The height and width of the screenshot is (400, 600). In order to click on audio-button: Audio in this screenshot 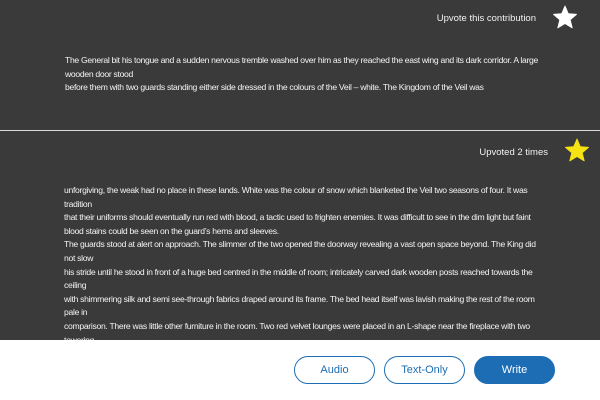, I will do `click(334, 370)`.